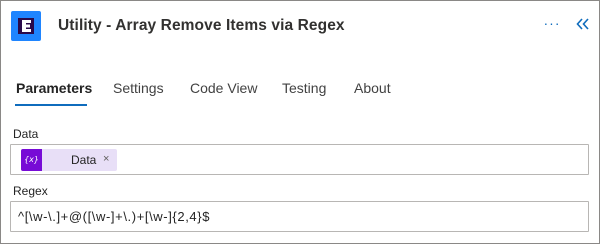  What do you see at coordinates (30, 191) in the screenshot?
I see `regex-field-label: Regex` at bounding box center [30, 191].